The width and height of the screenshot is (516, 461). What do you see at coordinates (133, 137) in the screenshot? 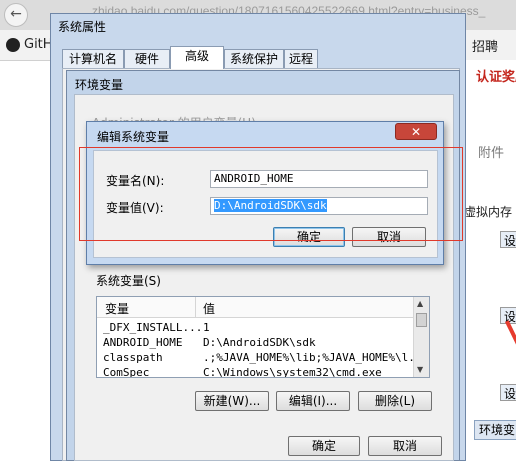
I see `edit-dialog-title: 编辑系统变量` at bounding box center [133, 137].